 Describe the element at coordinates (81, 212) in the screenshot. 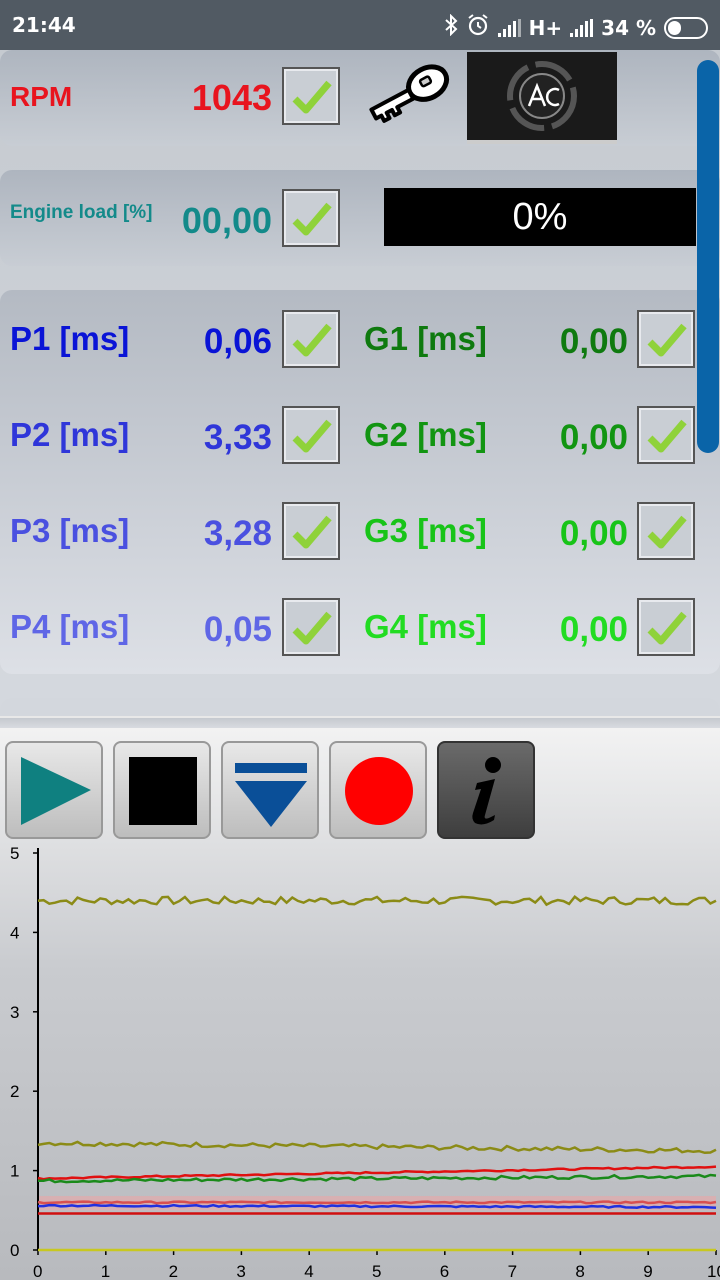

I see `engine-load-label: Engine load [%]` at that location.